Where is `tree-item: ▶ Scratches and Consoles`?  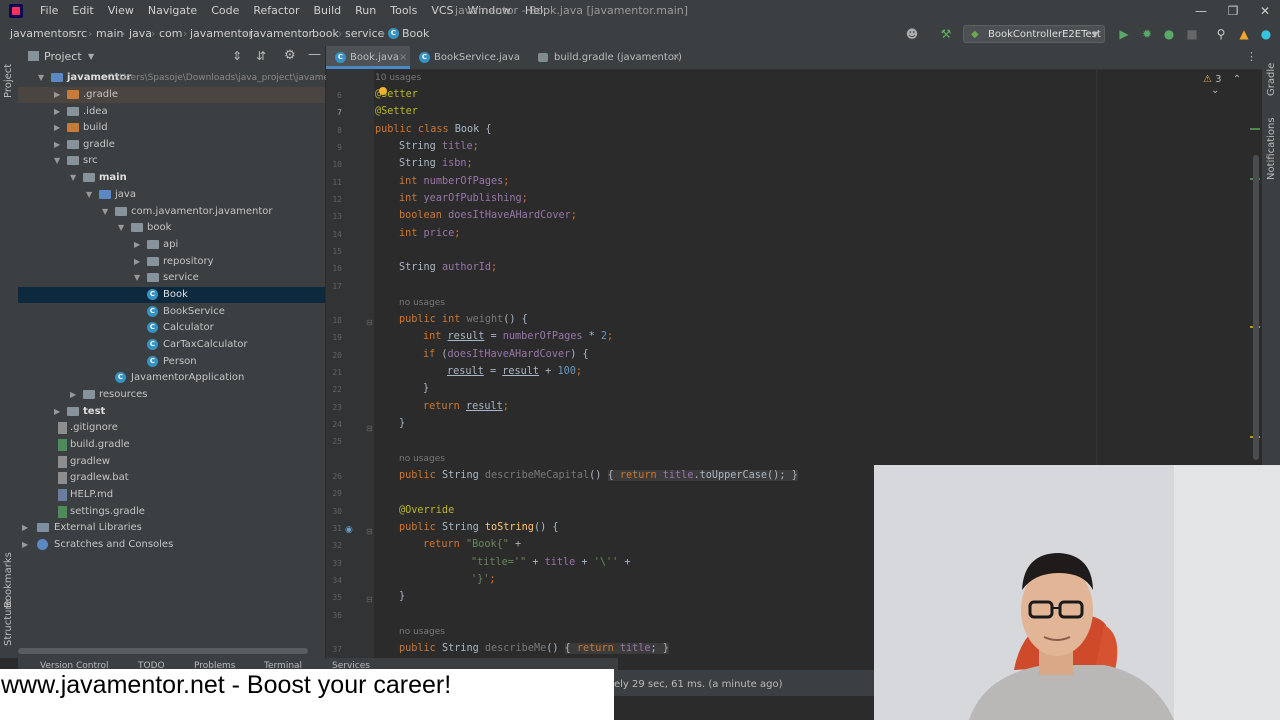 tree-item: ▶ Scratches and Consoles is located at coordinates (171, 545).